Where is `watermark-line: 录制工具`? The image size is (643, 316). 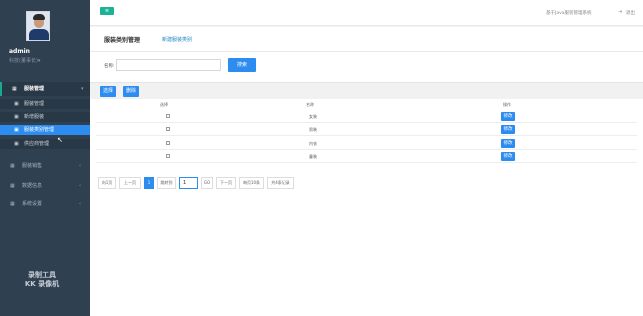 watermark-line: 录制工具 is located at coordinates (42, 275).